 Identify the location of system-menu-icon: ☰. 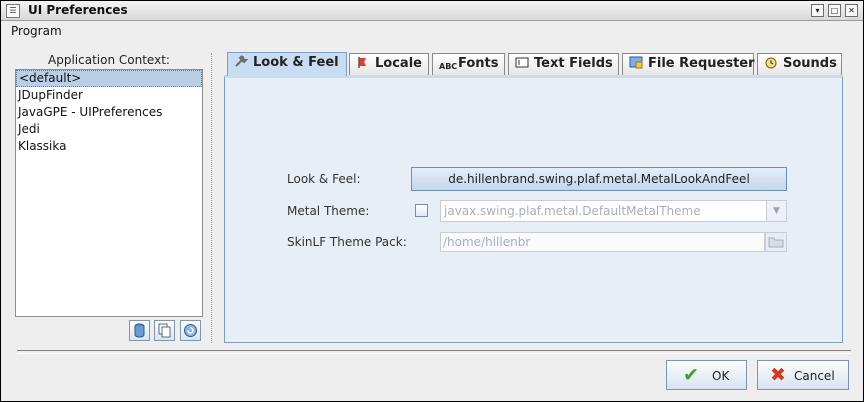
(13, 11).